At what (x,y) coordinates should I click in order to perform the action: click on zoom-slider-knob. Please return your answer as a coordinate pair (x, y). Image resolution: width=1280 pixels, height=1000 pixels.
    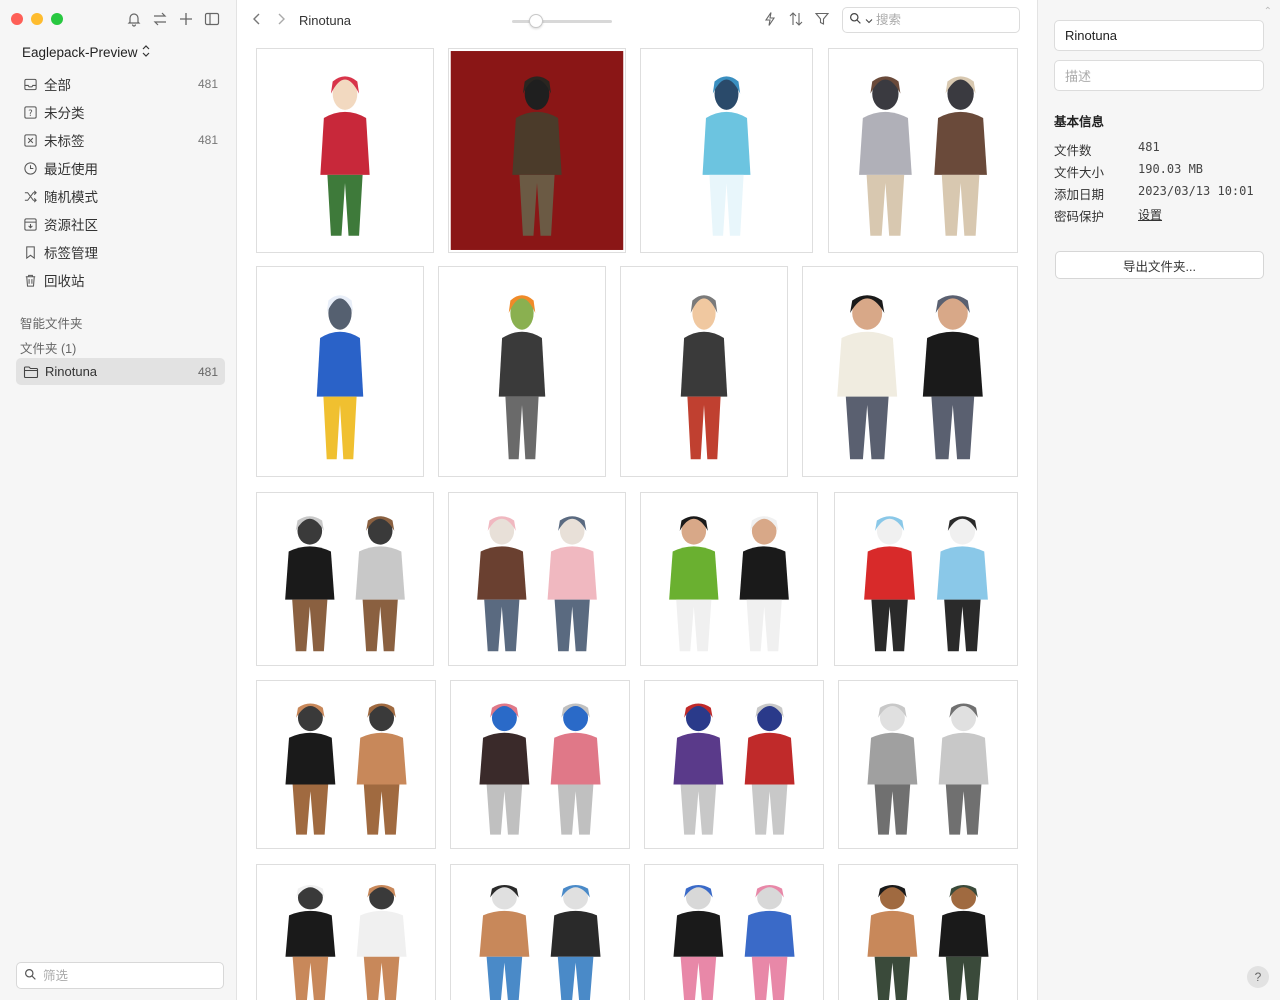
    Looking at the image, I should click on (536, 21).